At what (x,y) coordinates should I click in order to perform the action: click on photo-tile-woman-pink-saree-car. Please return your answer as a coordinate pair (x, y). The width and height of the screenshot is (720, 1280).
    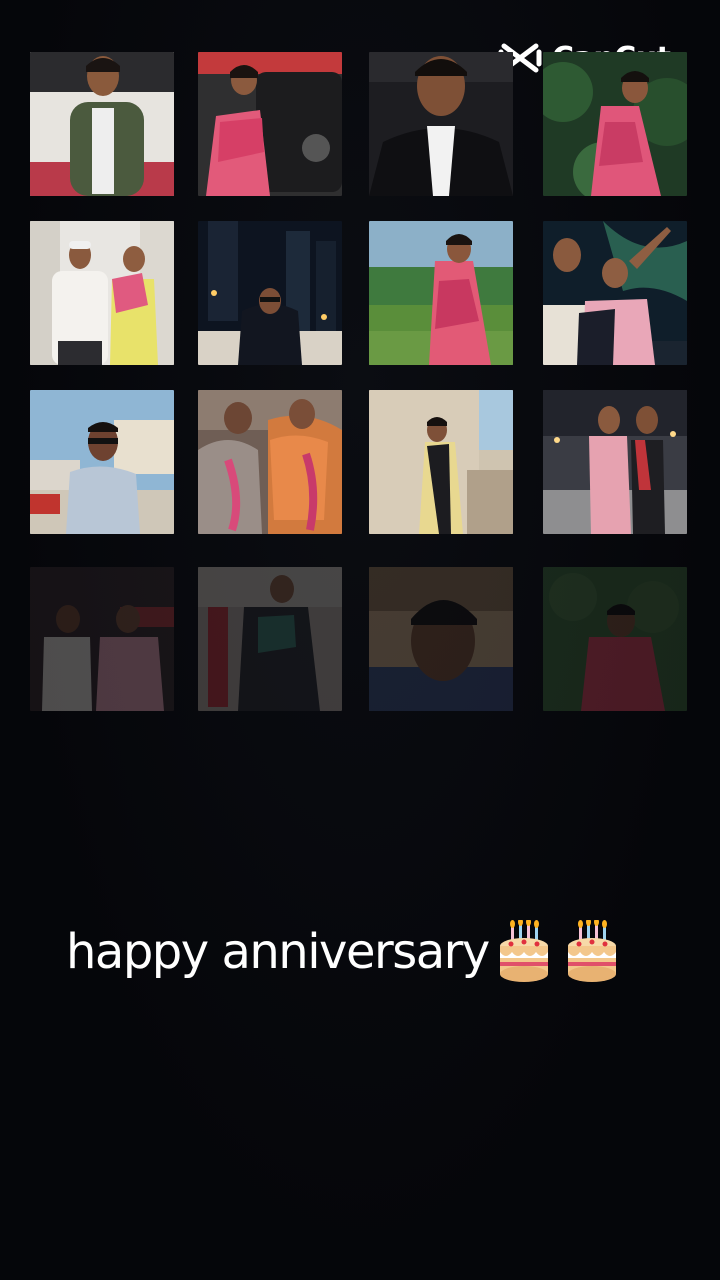
    Looking at the image, I should click on (270, 124).